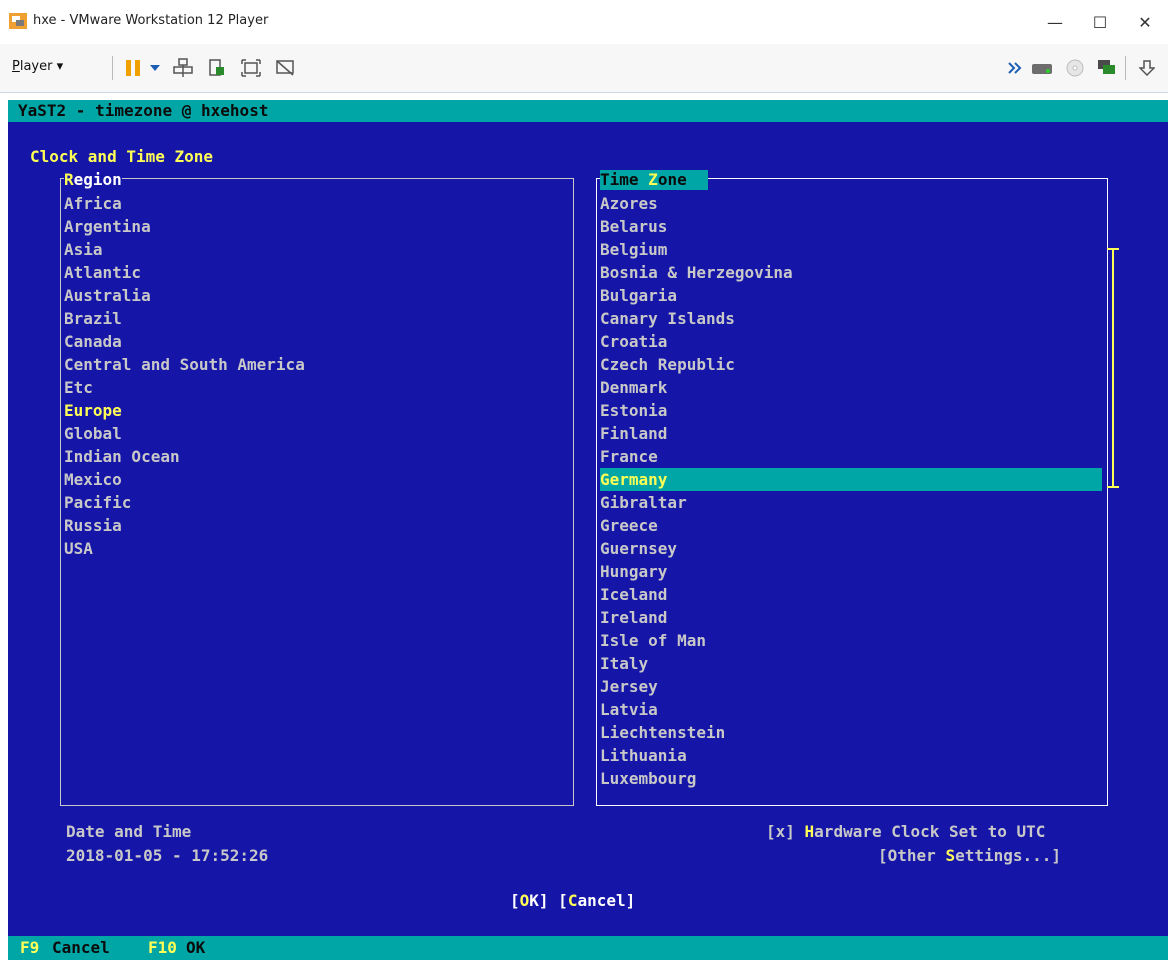 The image size is (1168, 967). Describe the element at coordinates (851, 226) in the screenshot. I see `timezone-list-item: Belarus` at that location.